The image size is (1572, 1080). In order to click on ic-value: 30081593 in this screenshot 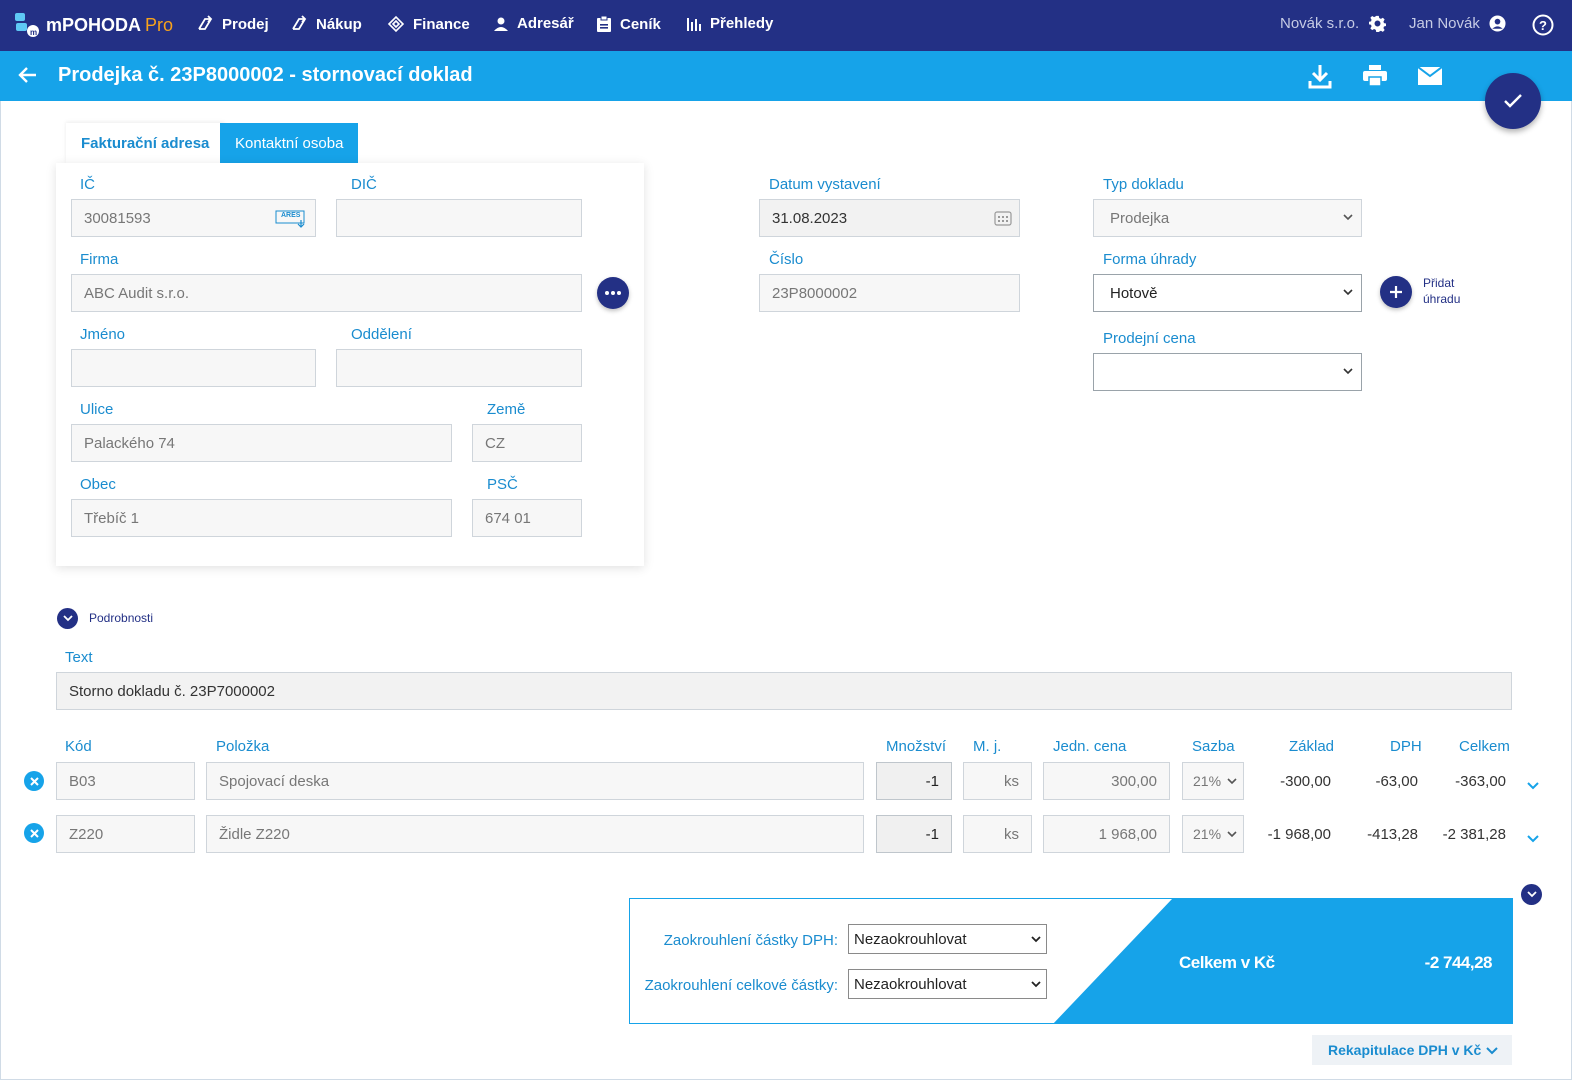, I will do `click(117, 218)`.